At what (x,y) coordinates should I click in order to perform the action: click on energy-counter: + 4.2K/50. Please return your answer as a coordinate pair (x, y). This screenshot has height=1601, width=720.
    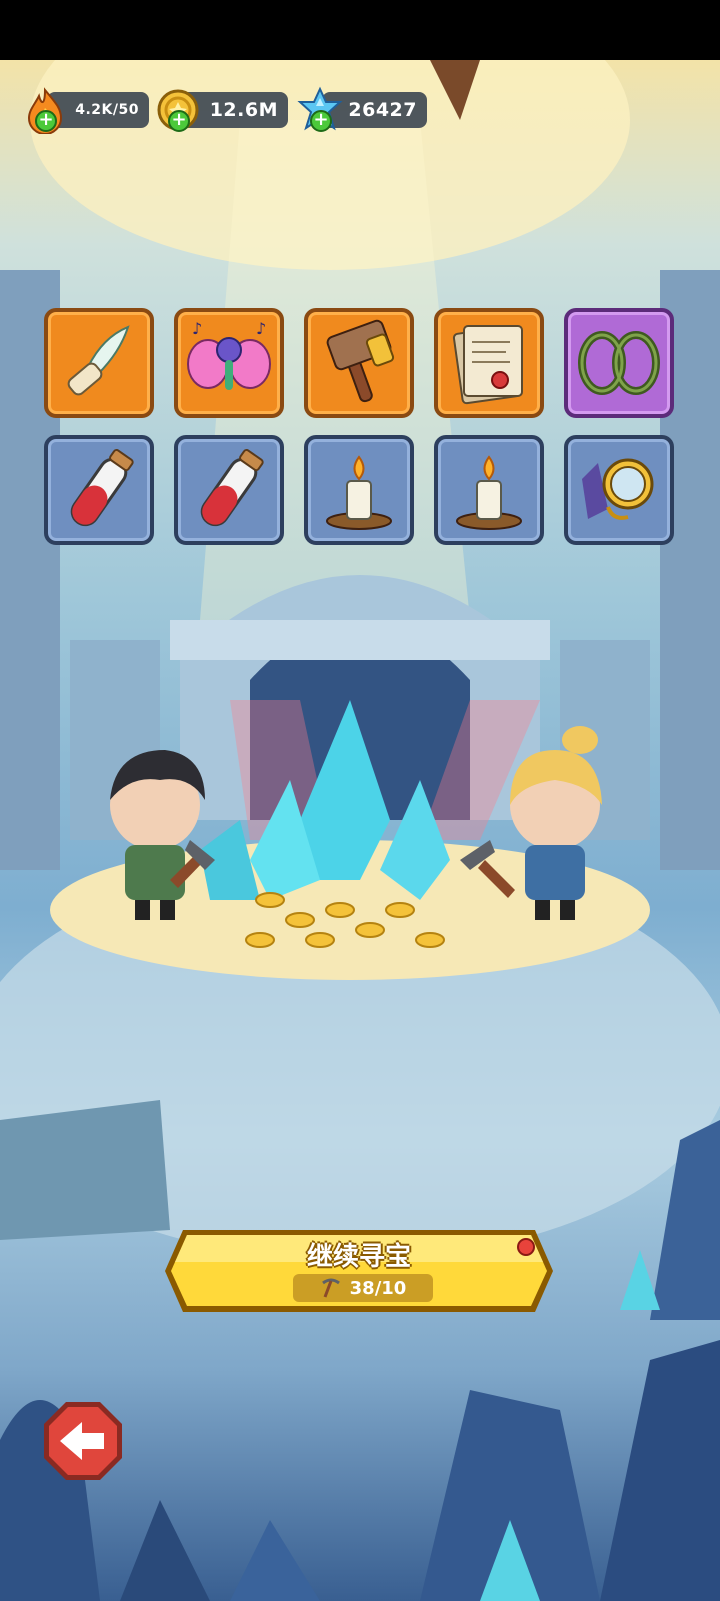
    Looking at the image, I should click on (88, 110).